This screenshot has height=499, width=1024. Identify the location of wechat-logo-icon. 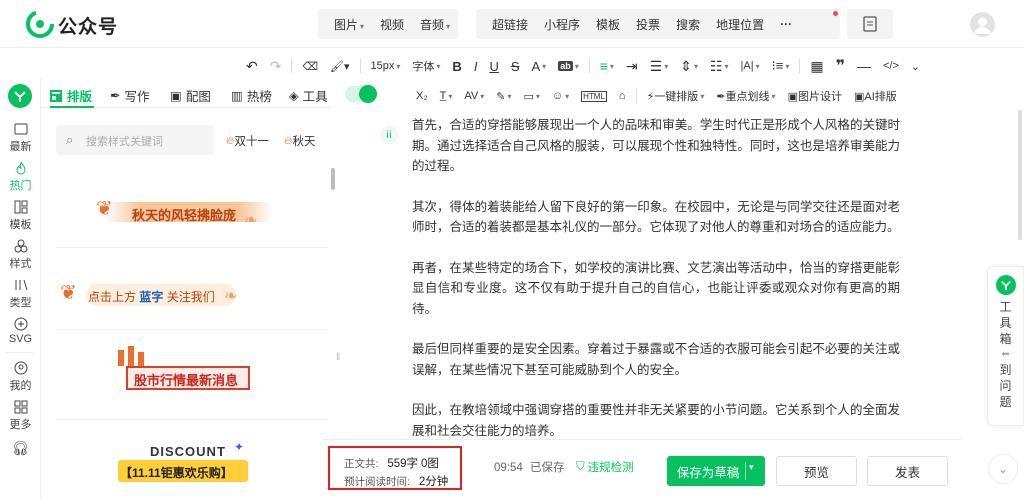
(40, 25).